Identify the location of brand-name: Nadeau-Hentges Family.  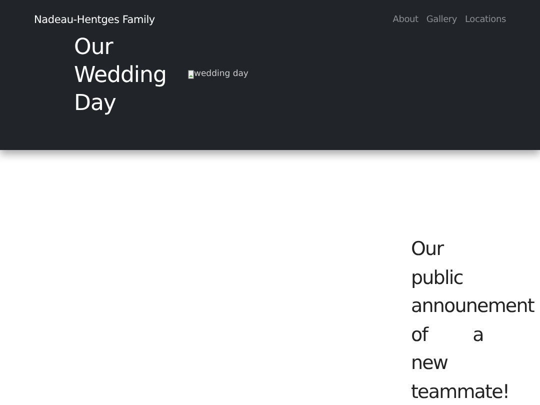
(94, 21).